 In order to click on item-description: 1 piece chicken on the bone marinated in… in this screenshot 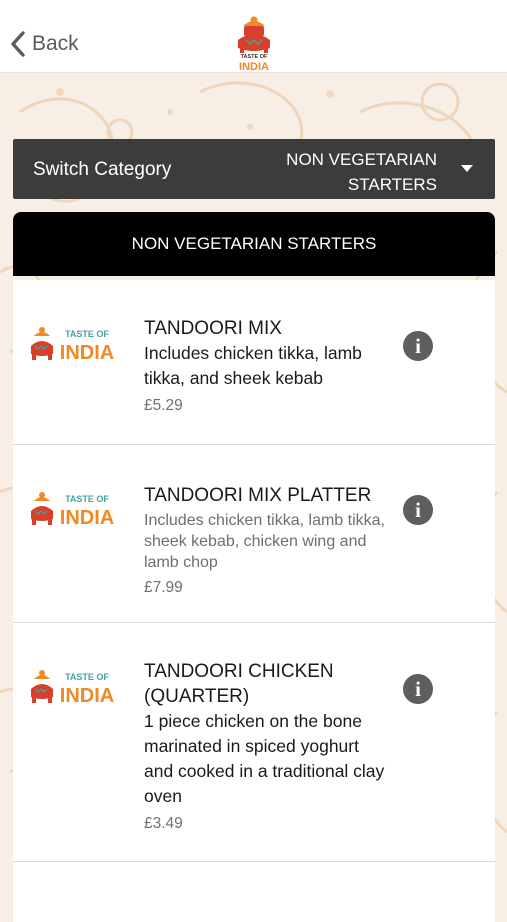, I will do `click(264, 758)`.